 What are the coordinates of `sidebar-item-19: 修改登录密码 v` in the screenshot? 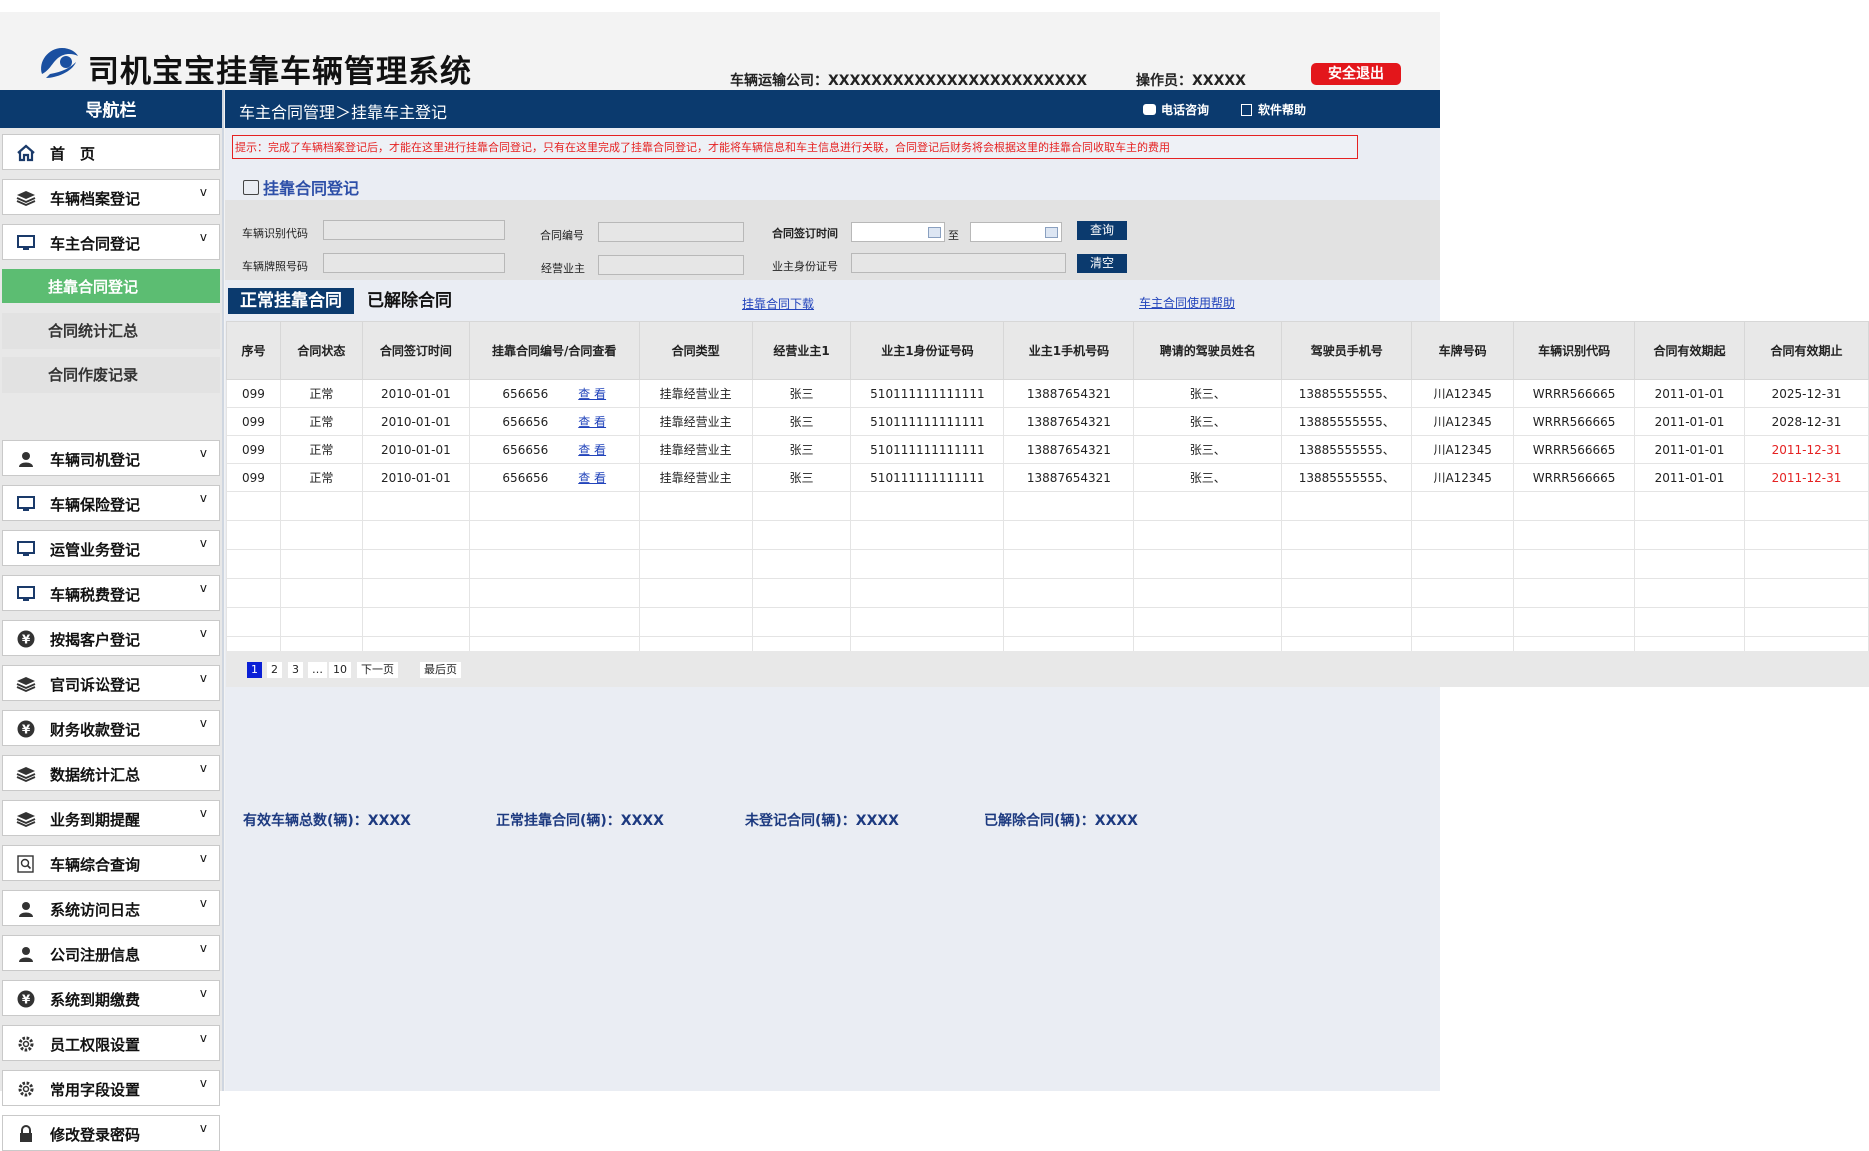 It's located at (111, 1133).